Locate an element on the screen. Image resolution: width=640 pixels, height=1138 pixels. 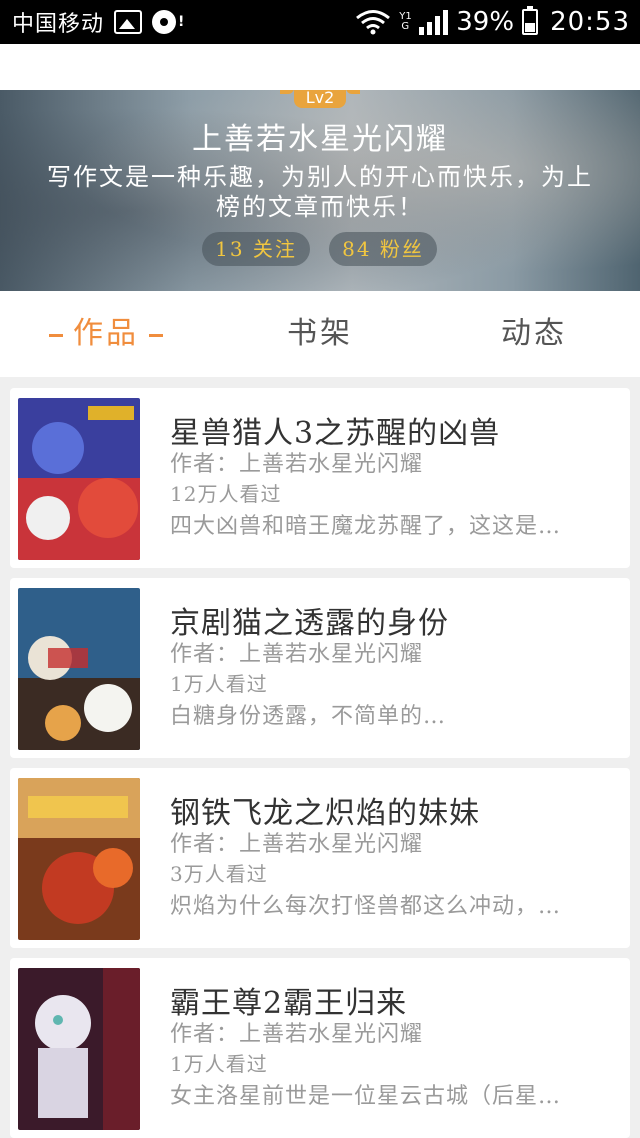
work-view-count: 3万人看过 is located at coordinates (219, 874).